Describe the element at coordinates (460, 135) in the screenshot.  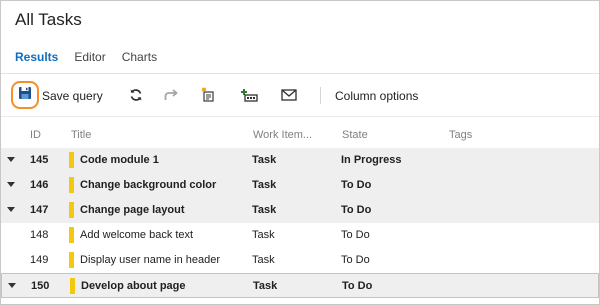
I see `header-tags: Tags` at that location.